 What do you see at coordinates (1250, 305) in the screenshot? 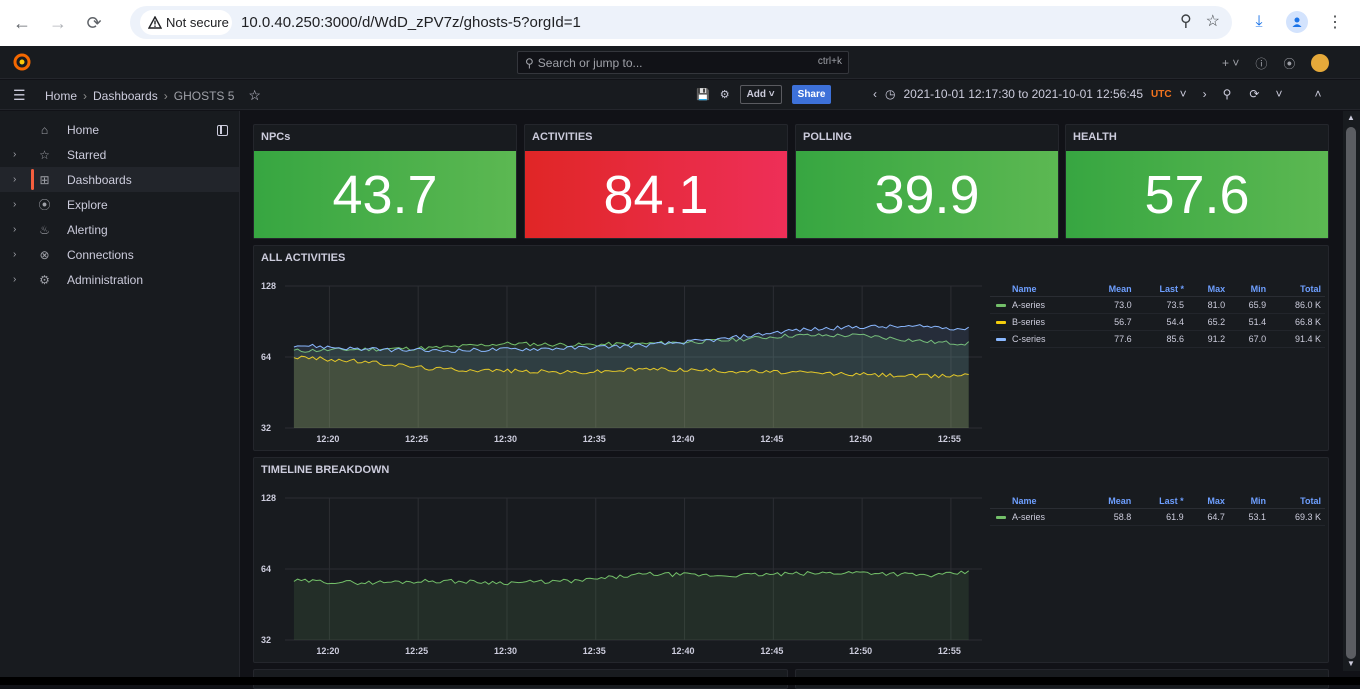
I see `min-cell: 65.9` at bounding box center [1250, 305].